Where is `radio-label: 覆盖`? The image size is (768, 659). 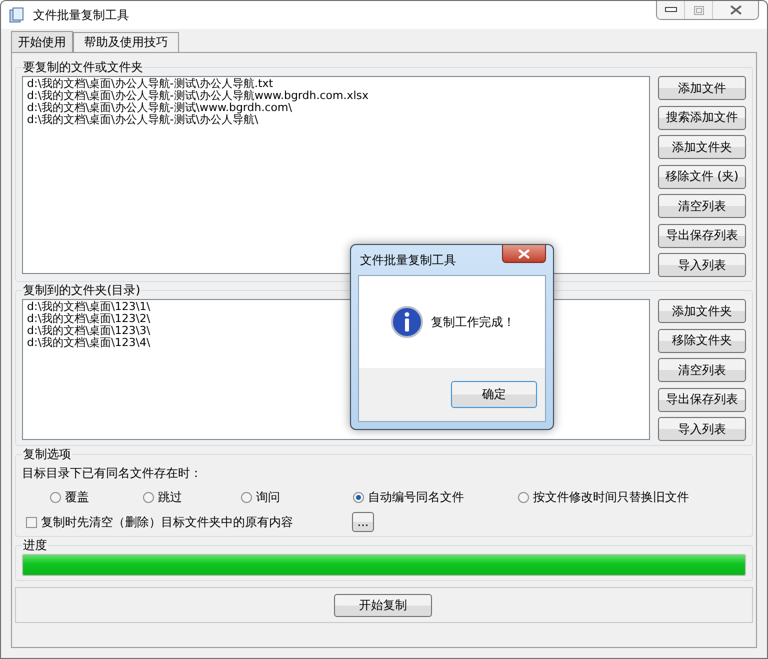
radio-label: 覆盖 is located at coordinates (77, 497).